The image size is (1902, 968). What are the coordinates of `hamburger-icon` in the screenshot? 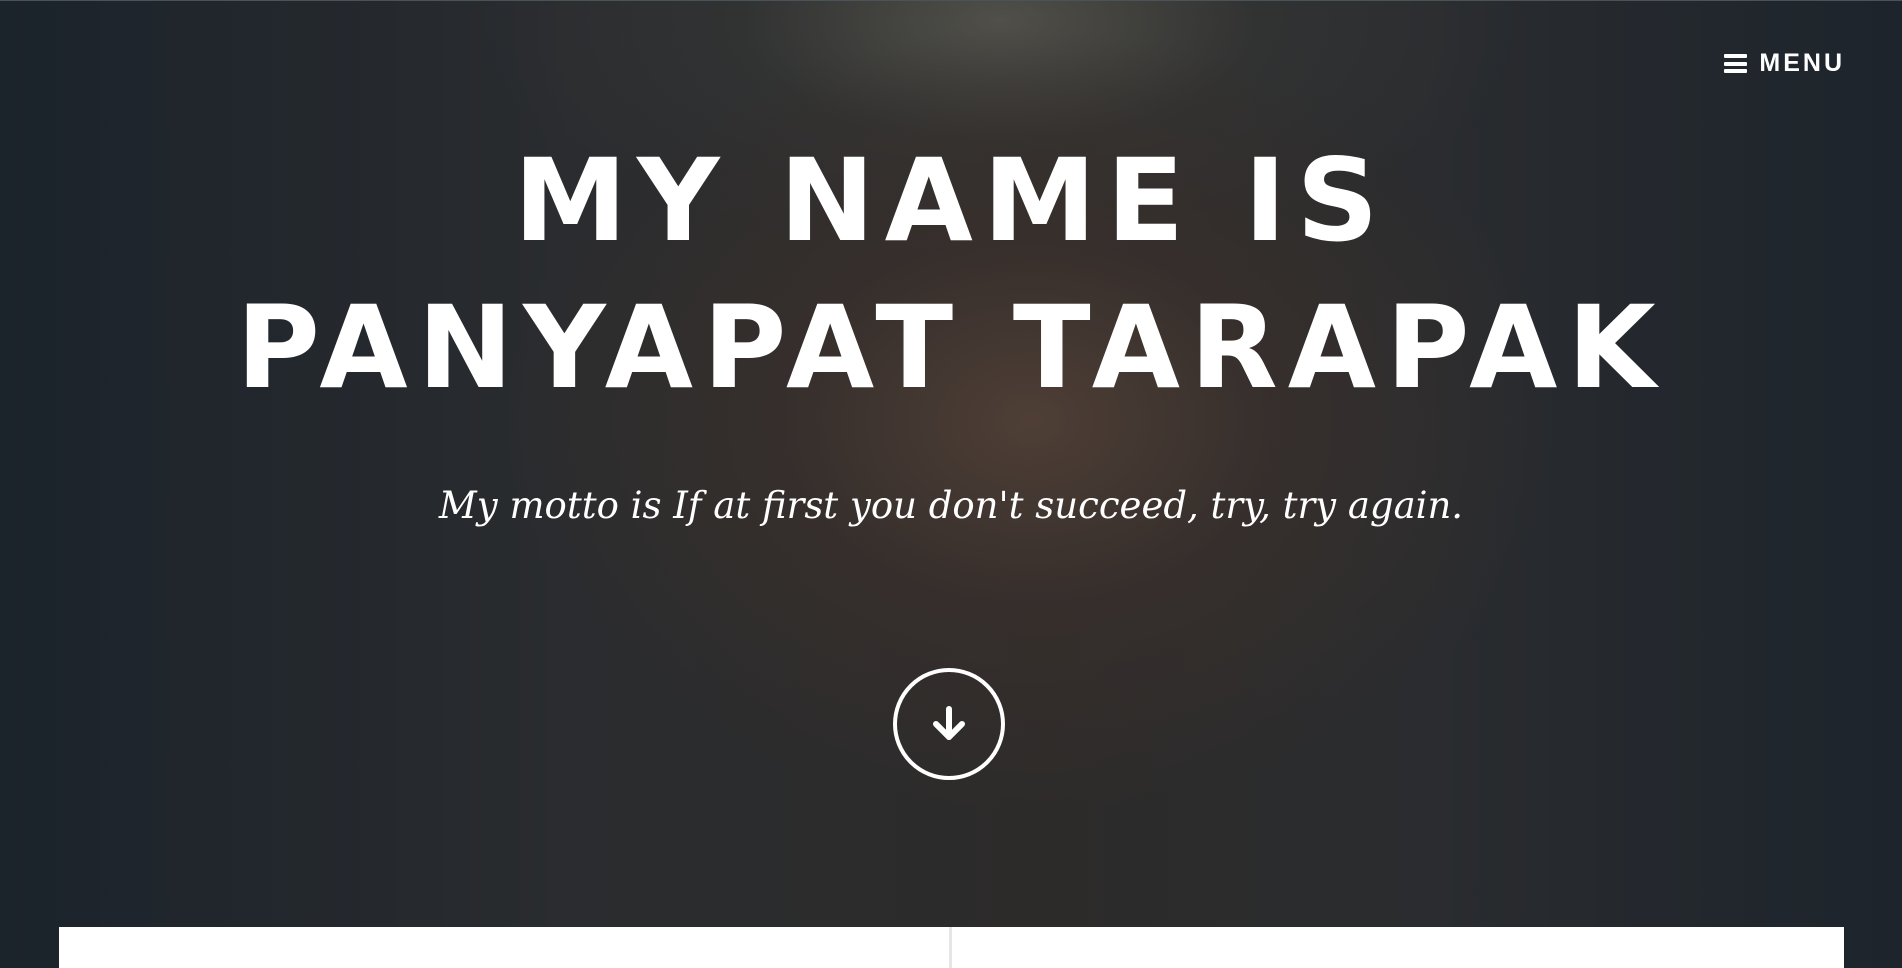 It's located at (1736, 63).